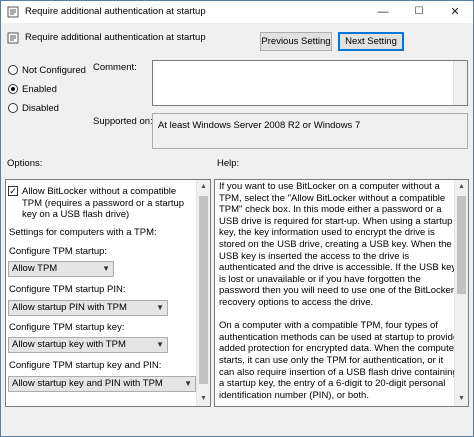 The width and height of the screenshot is (474, 437). I want to click on help-label: Help:, so click(228, 163).